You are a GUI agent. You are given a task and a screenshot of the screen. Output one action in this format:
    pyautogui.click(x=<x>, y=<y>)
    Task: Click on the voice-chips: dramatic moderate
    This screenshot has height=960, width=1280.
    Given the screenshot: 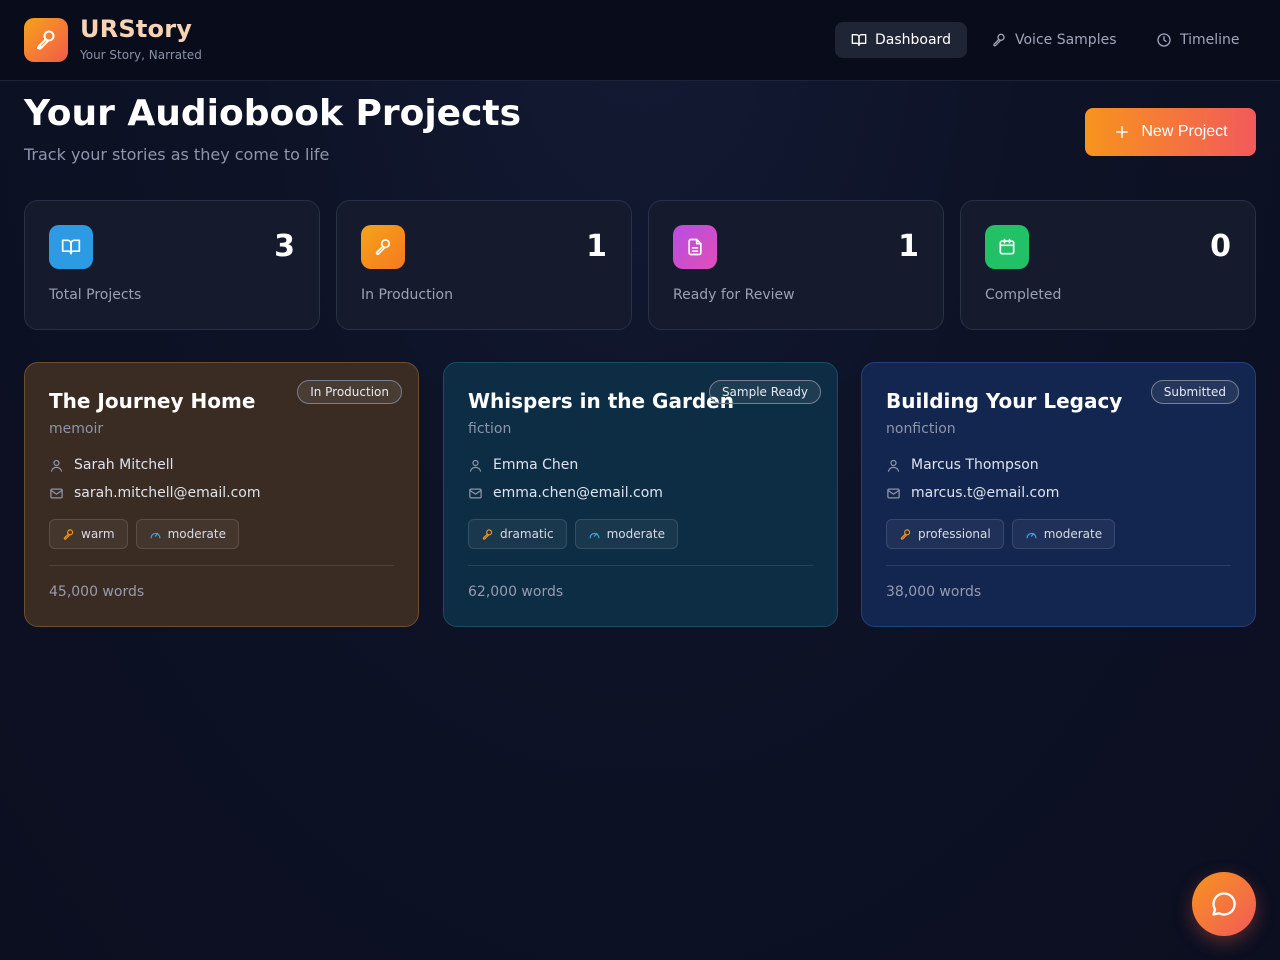 What is the action you would take?
    pyautogui.click(x=573, y=534)
    